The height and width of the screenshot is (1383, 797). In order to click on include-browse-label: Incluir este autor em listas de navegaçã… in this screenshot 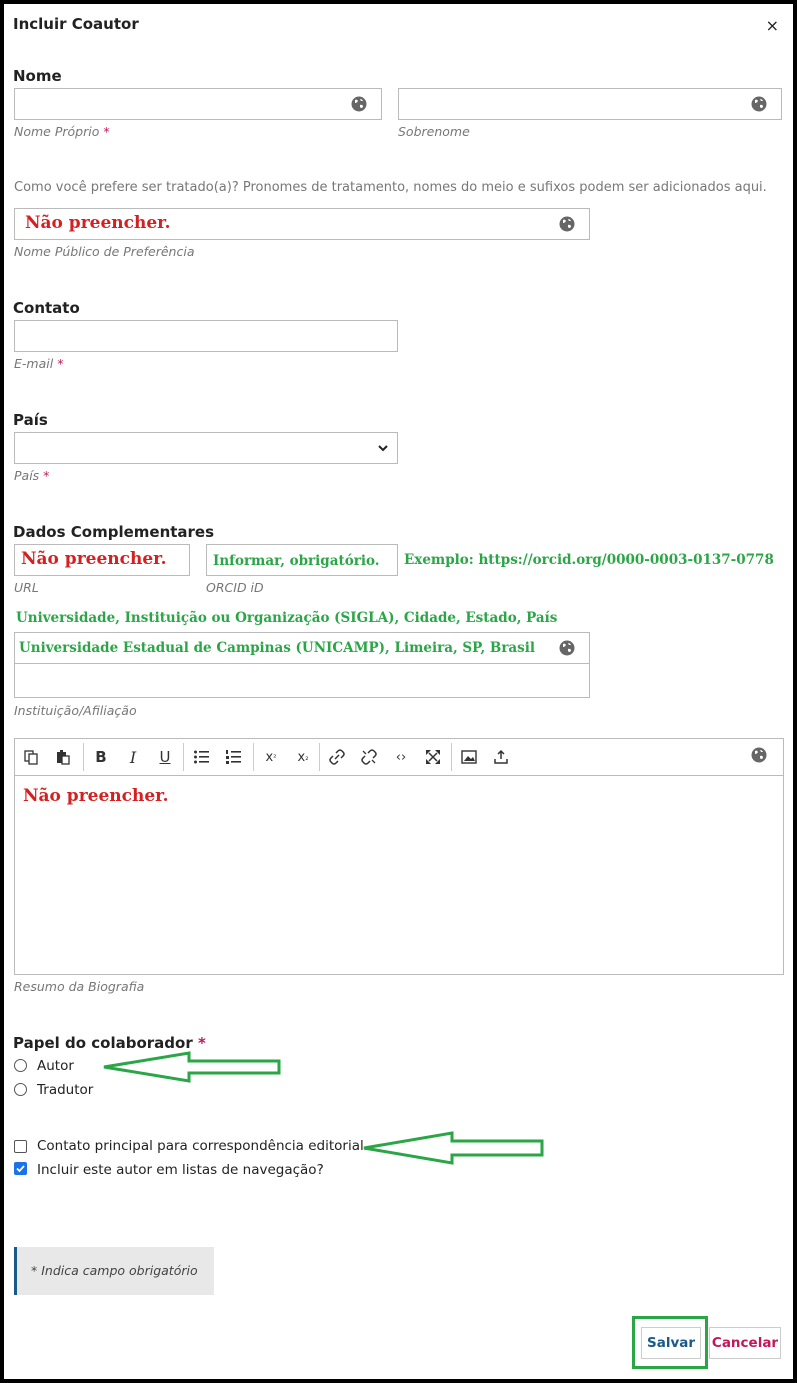, I will do `click(180, 1170)`.